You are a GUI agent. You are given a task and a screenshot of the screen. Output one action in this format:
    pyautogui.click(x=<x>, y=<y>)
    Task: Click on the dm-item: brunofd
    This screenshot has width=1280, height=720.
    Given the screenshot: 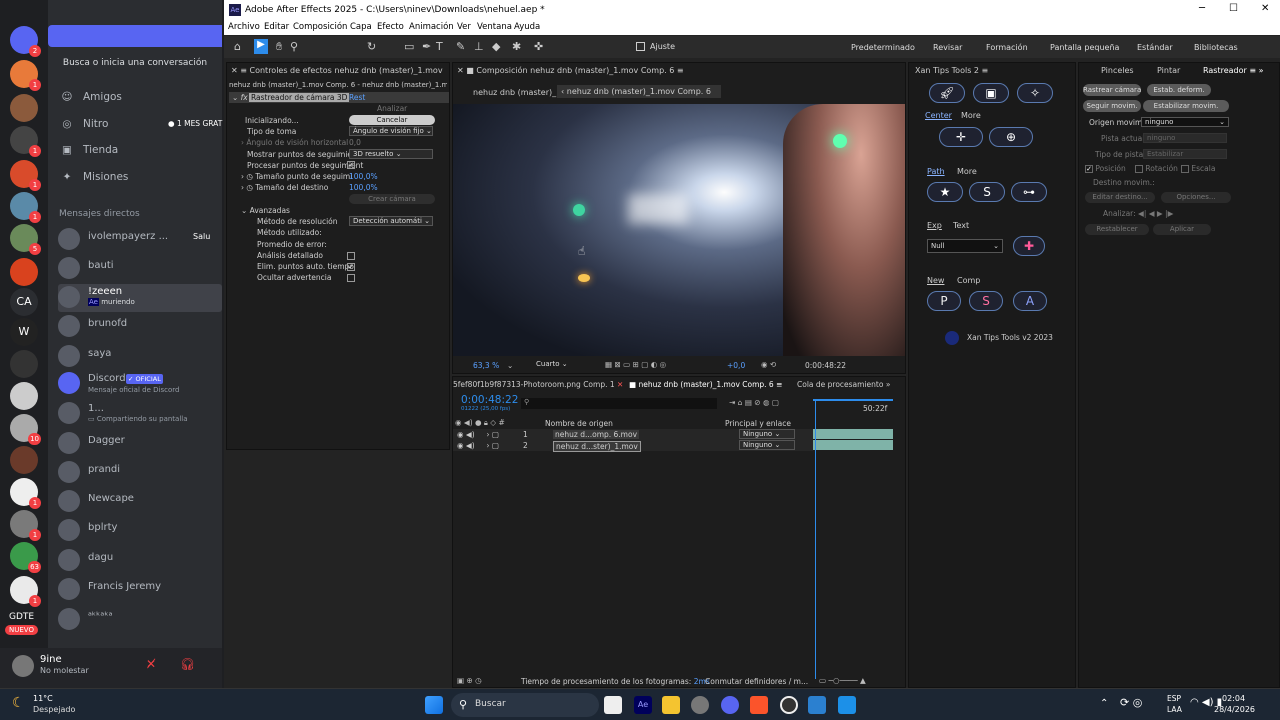 What is the action you would take?
    pyautogui.click(x=140, y=327)
    